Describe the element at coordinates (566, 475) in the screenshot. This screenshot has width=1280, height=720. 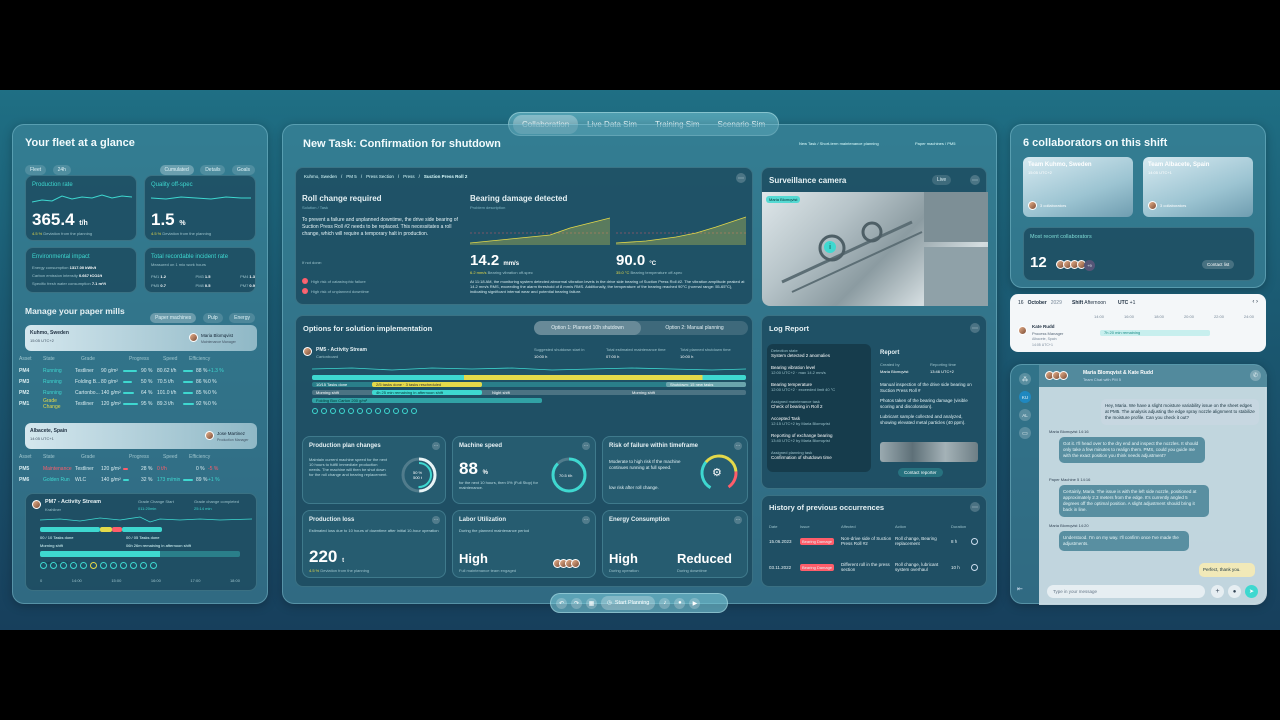
I see `machine-speed-ring-label: 70.5 t/h` at that location.